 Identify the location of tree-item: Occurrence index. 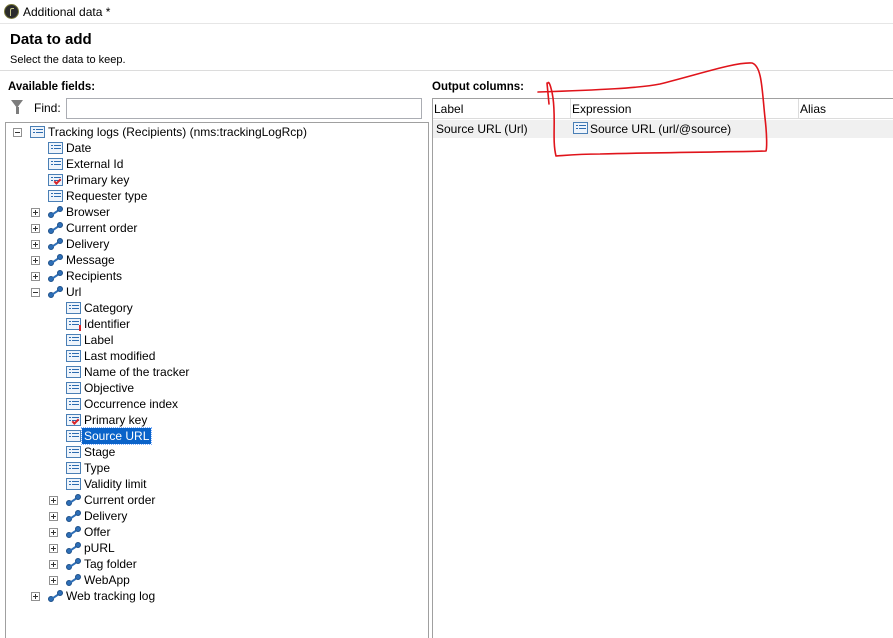
(216, 404).